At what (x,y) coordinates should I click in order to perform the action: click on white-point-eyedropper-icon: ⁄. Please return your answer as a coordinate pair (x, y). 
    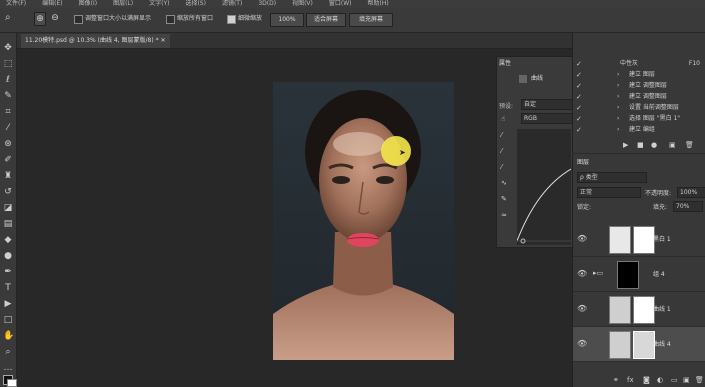
    Looking at the image, I should click on (501, 167).